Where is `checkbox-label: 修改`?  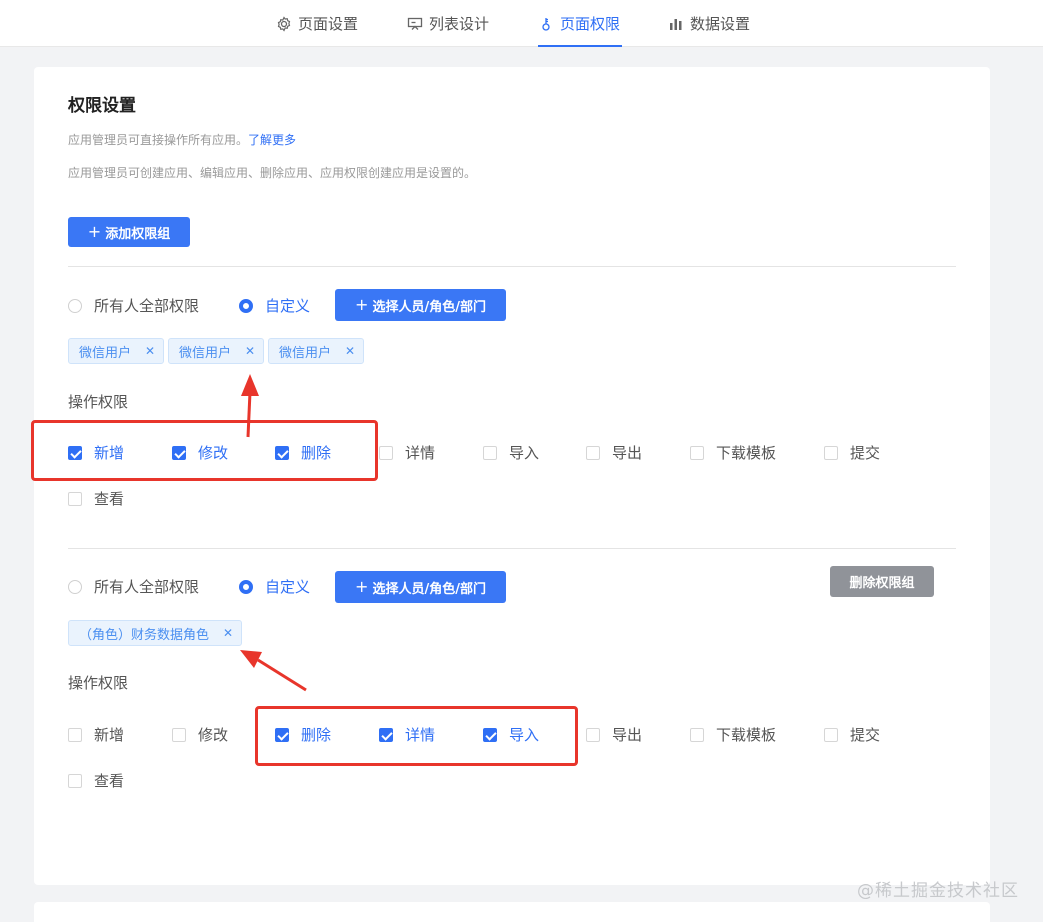 checkbox-label: 修改 is located at coordinates (213, 735).